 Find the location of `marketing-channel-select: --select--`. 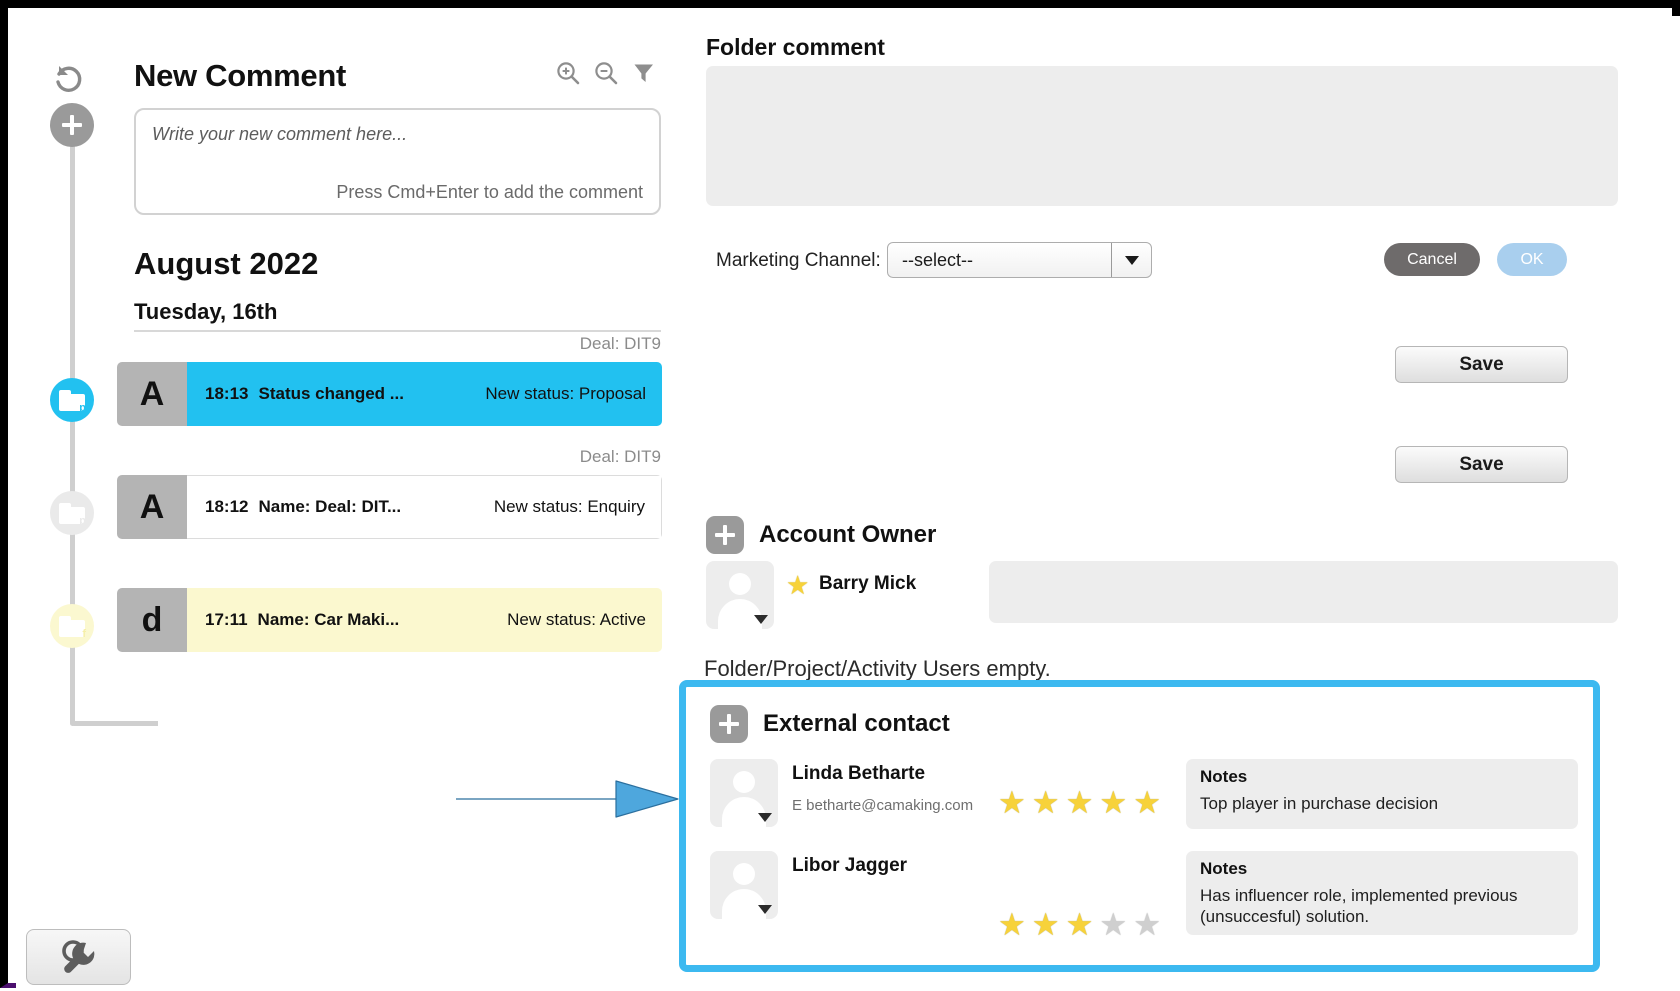

marketing-channel-select: --select-- is located at coordinates (1019, 260).